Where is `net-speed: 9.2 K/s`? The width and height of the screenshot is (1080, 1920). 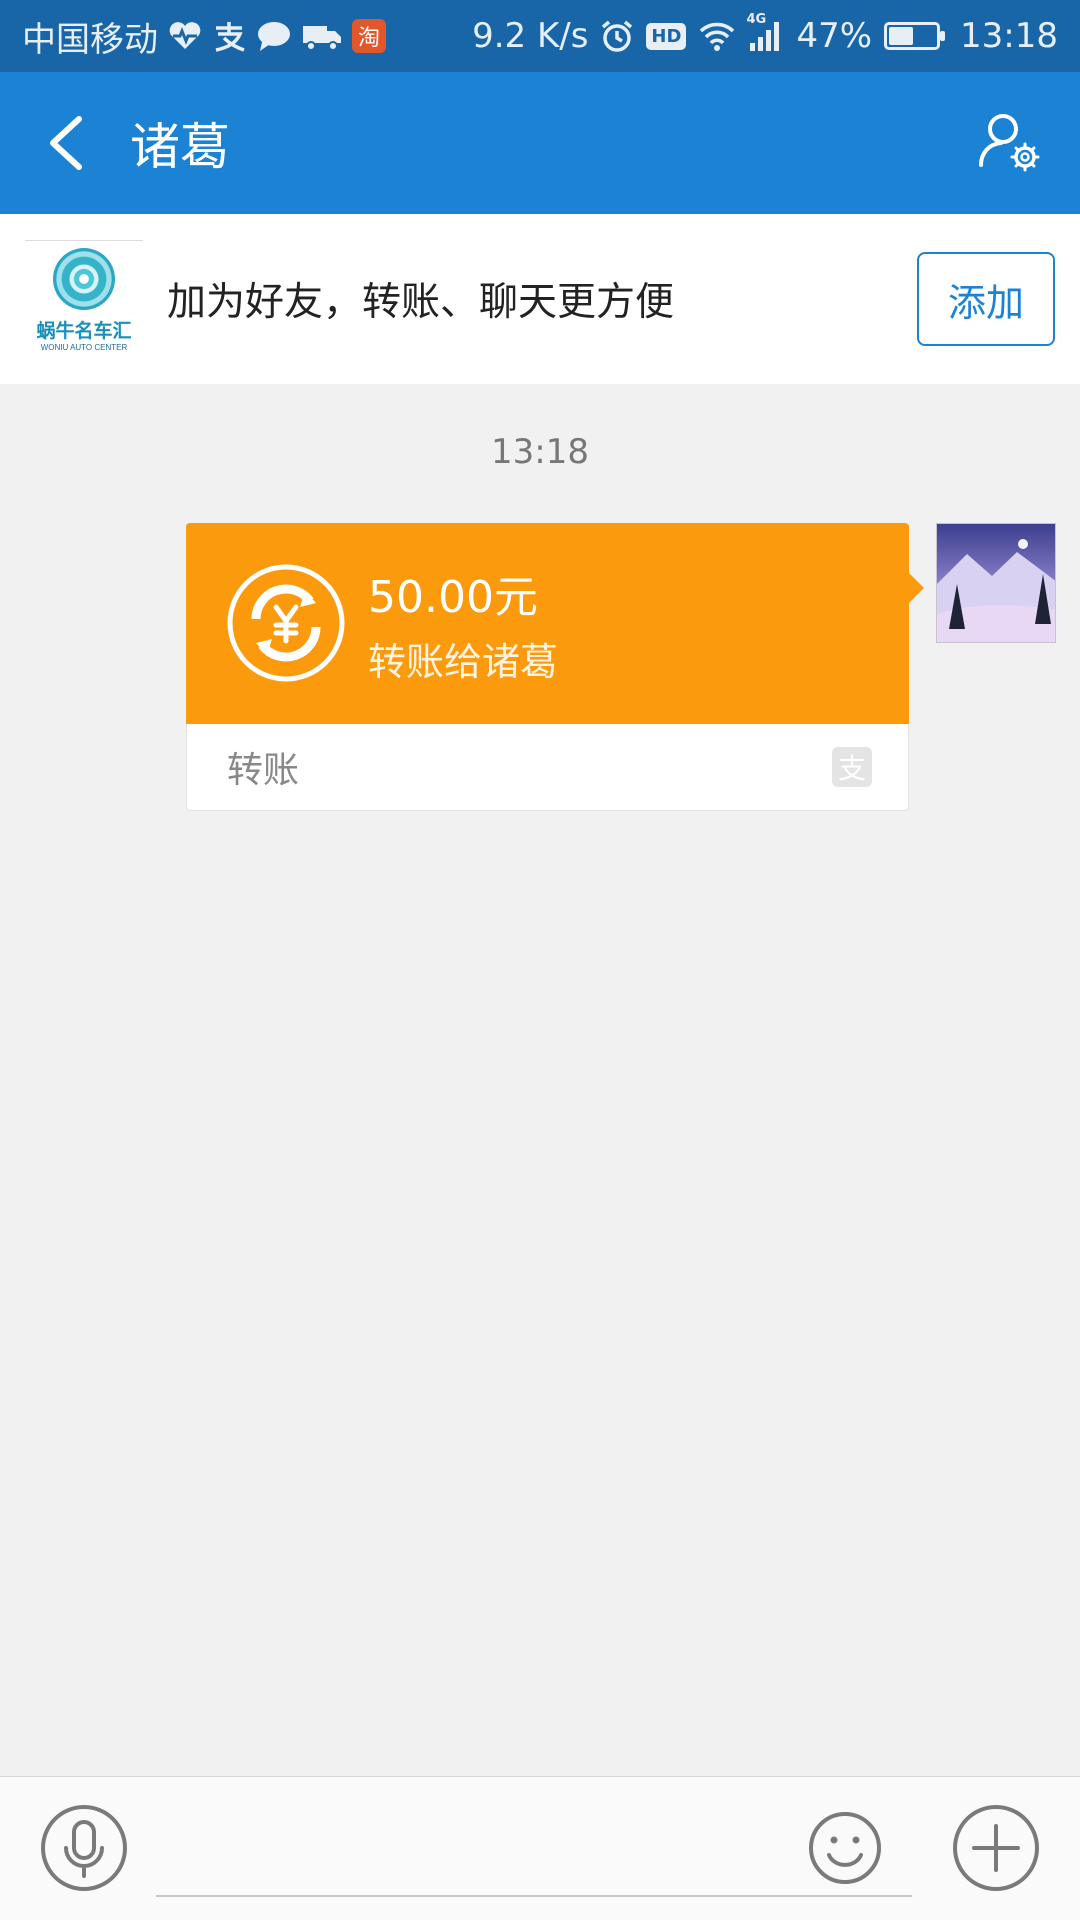 net-speed: 9.2 K/s is located at coordinates (530, 36).